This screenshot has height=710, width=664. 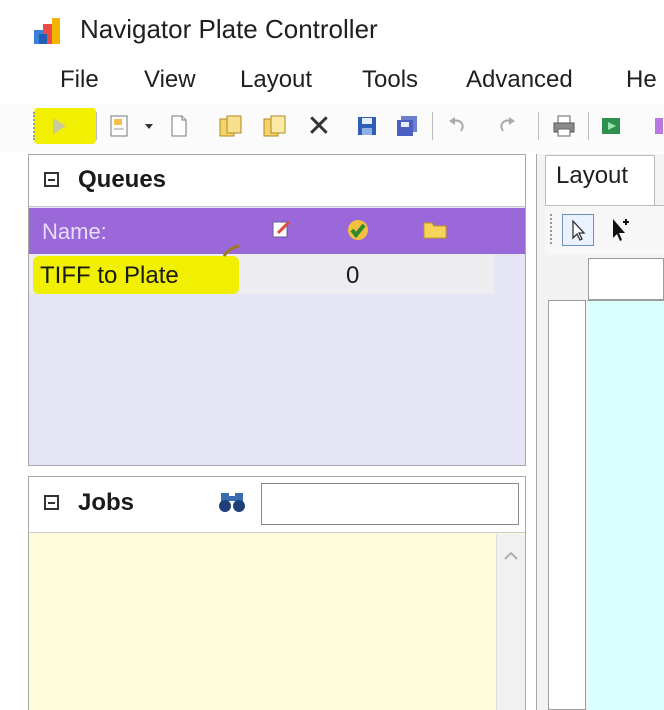 I want to click on toolbar-grip, so click(x=35, y=126).